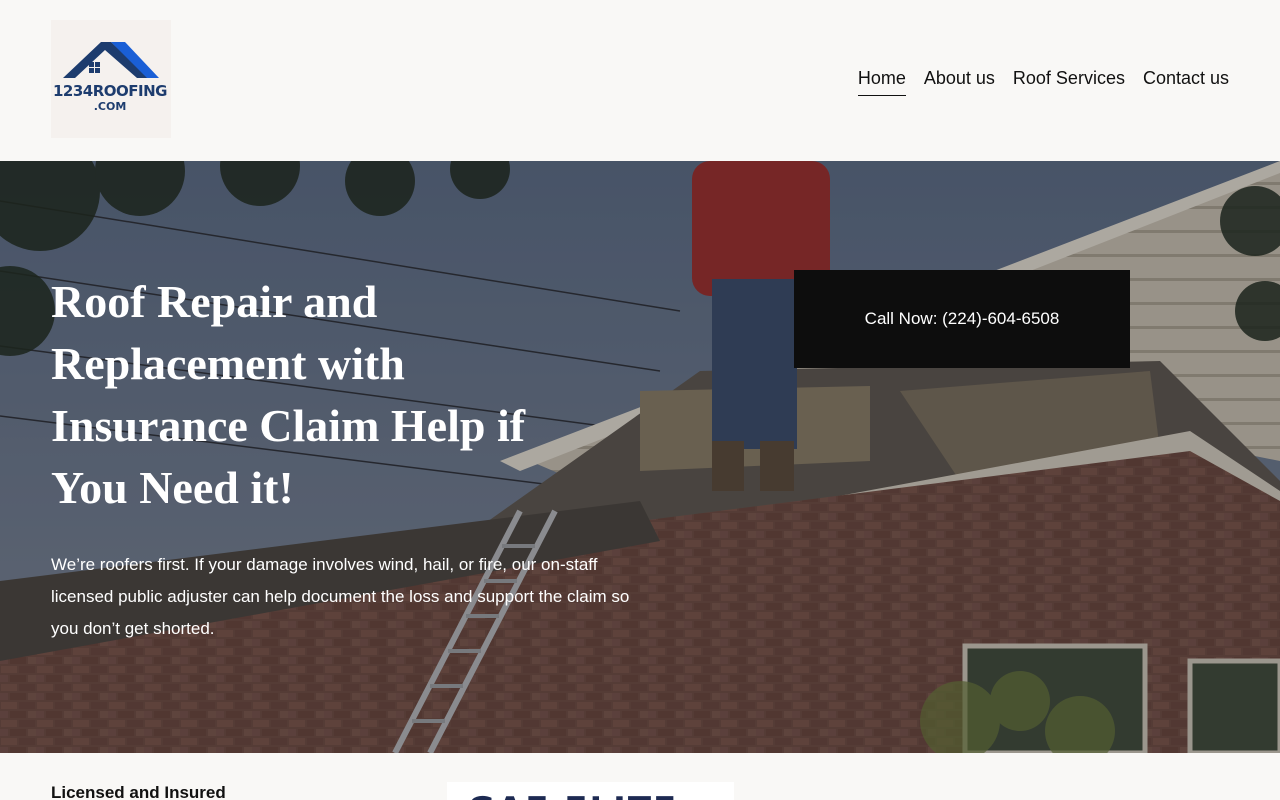  I want to click on logo-wordmark: 1234ROOFING, so click(110, 91).